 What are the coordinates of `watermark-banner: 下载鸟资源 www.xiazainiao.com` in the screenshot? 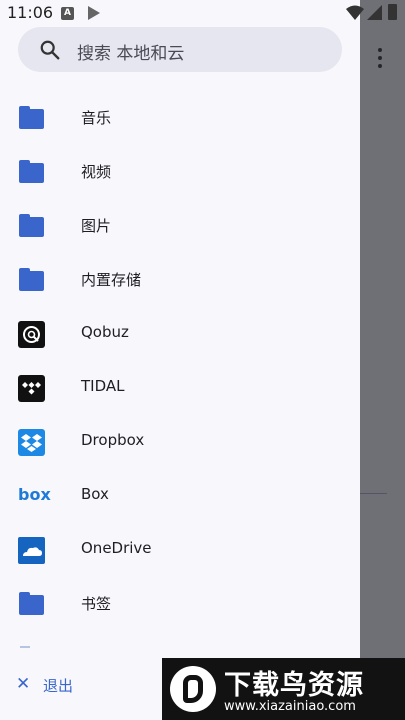 It's located at (283, 689).